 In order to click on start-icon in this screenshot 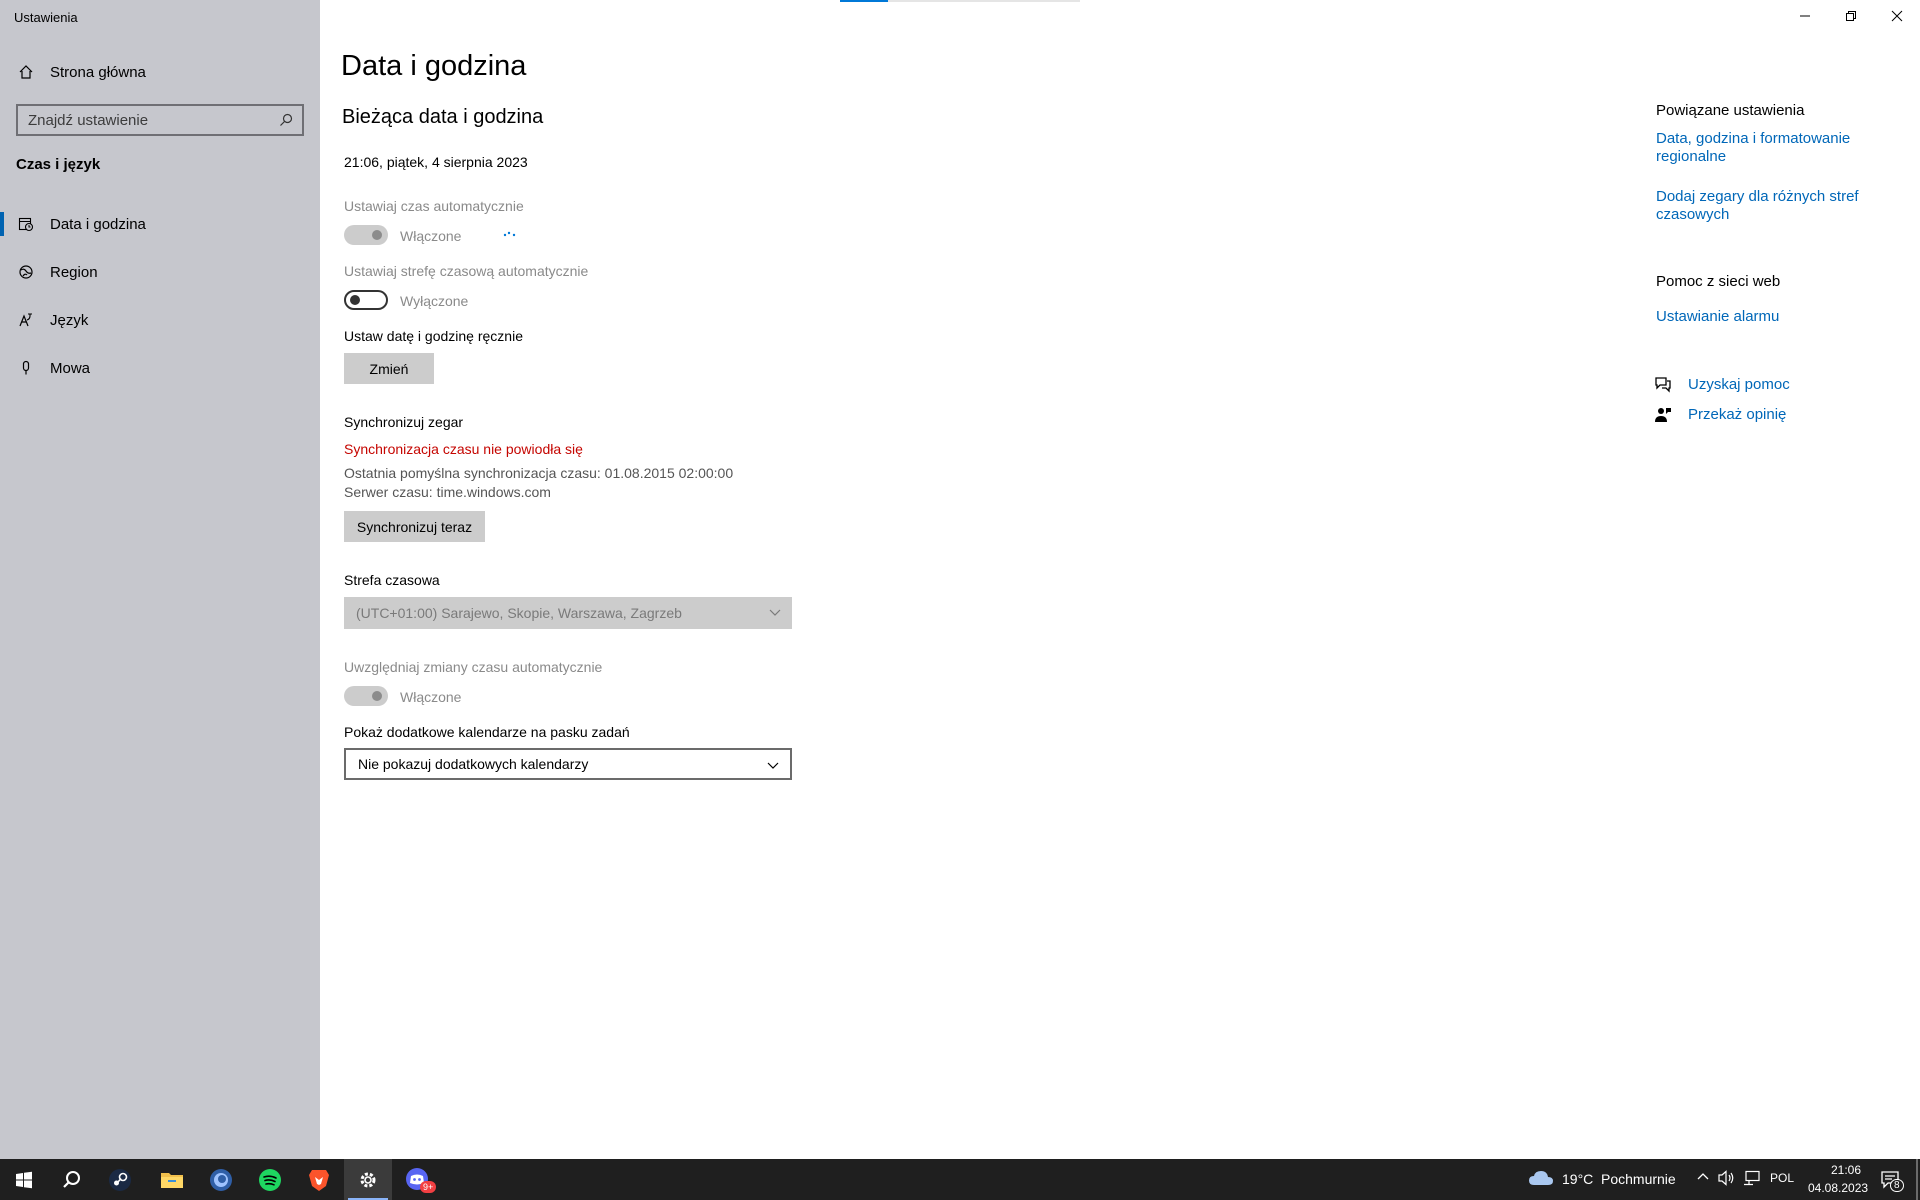, I will do `click(24, 1179)`.